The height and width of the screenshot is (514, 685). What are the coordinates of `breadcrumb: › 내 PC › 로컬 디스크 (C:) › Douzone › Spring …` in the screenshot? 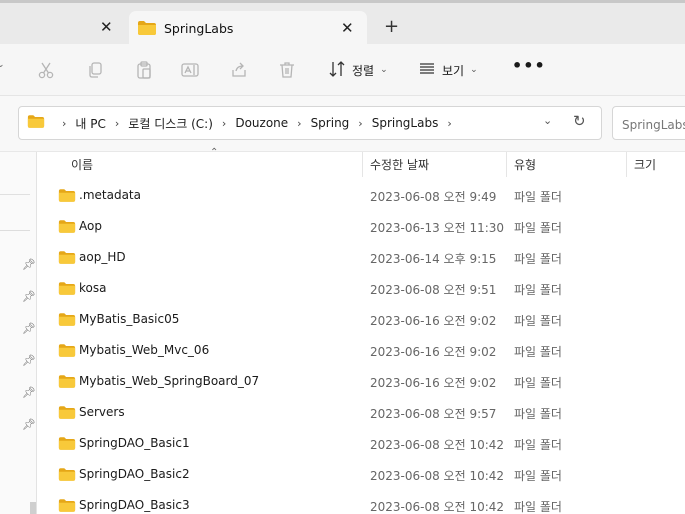 It's located at (244, 123).